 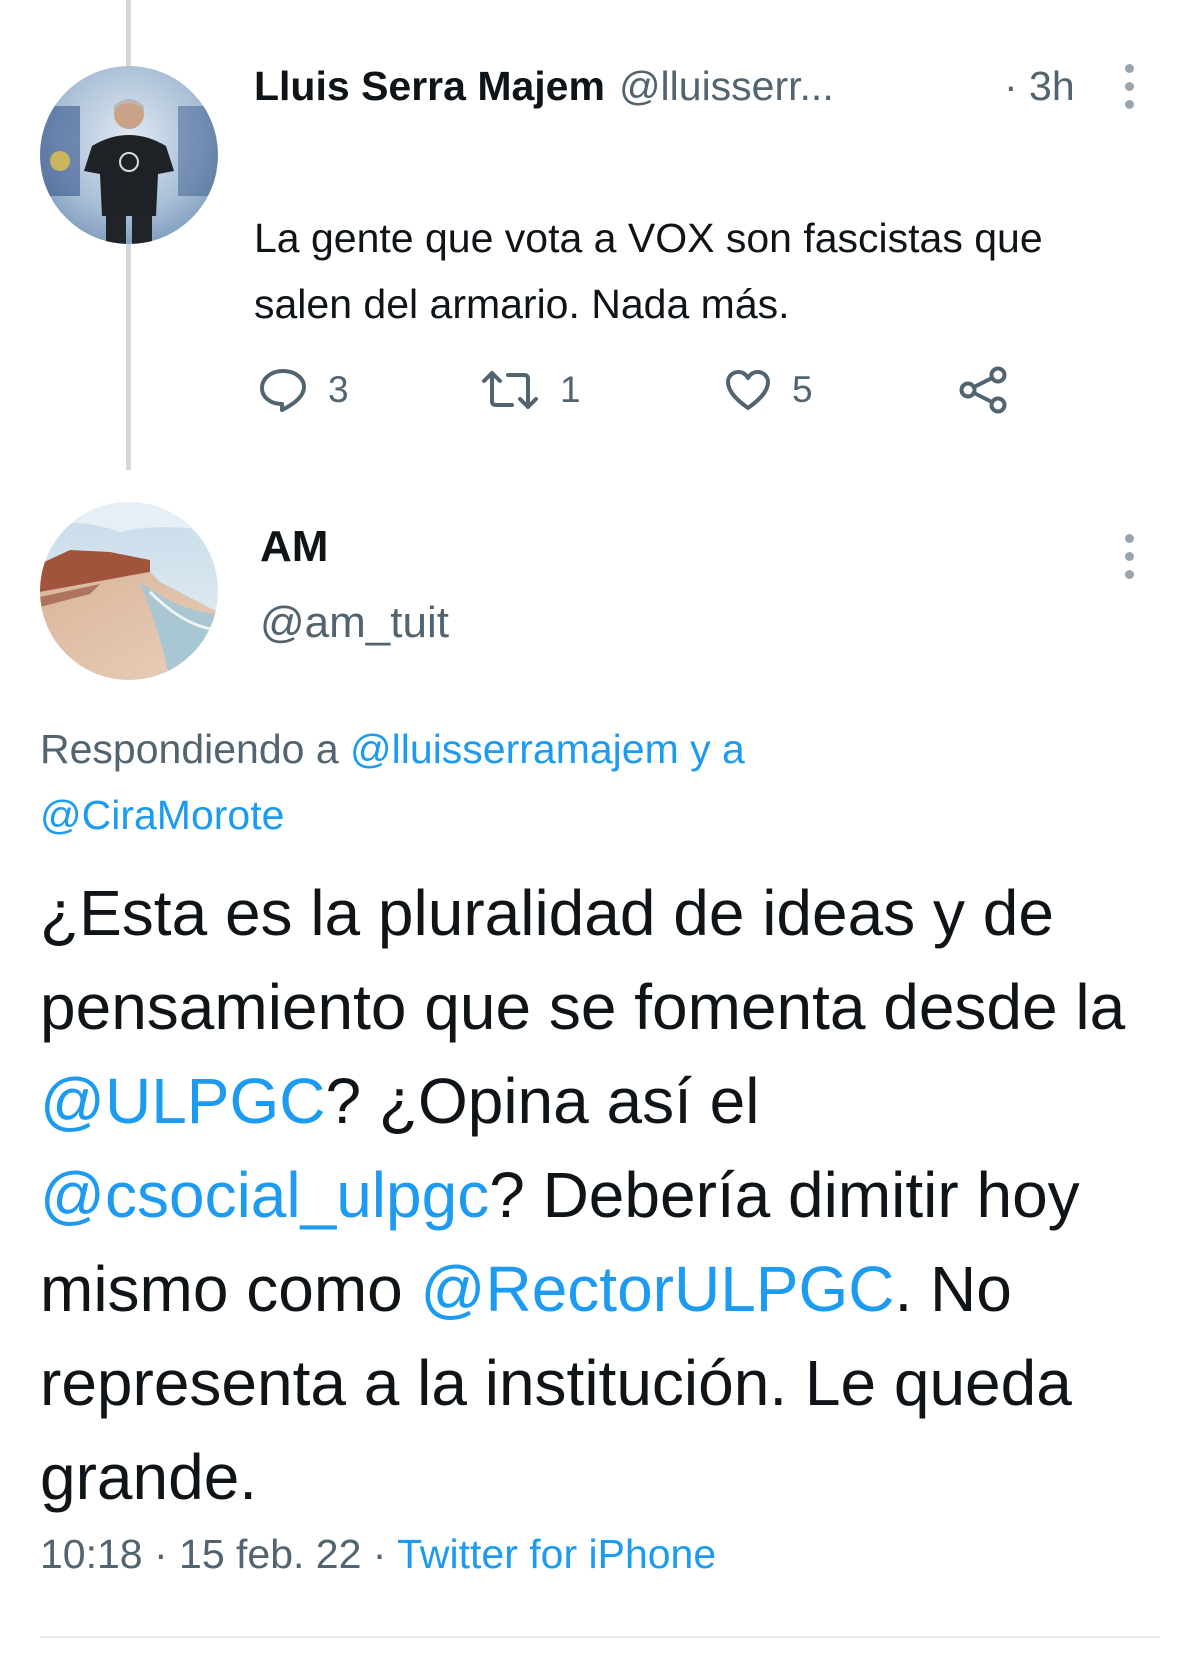 I want to click on reply-count: 3, so click(x=338, y=389).